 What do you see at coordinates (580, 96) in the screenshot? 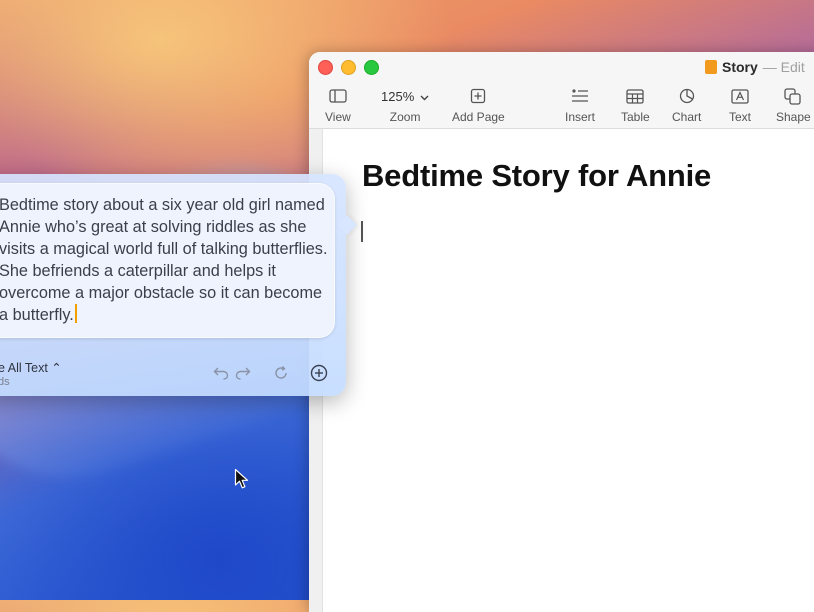
I see `insert-icon` at bounding box center [580, 96].